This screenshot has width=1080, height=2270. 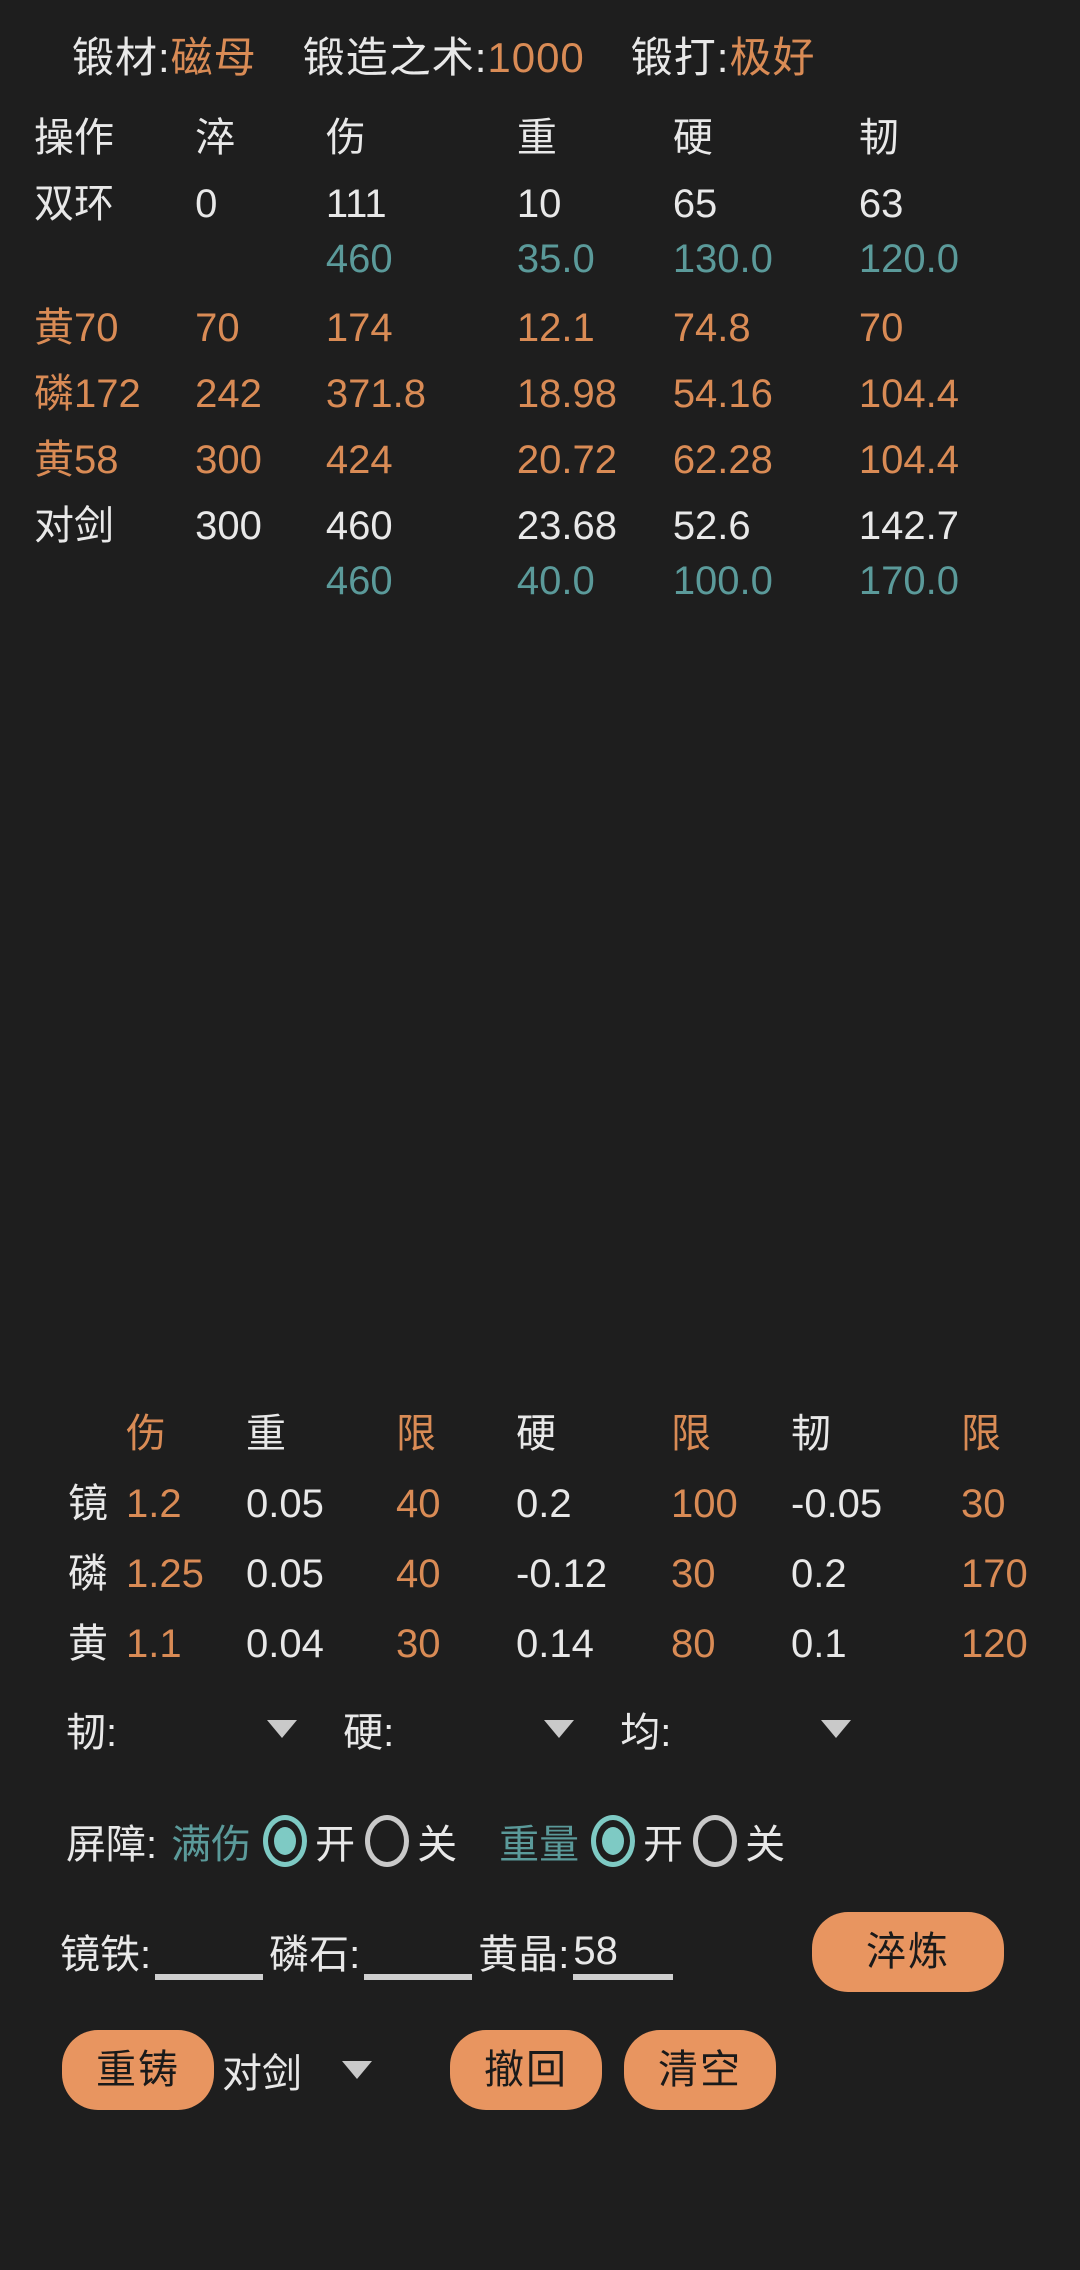 I want to click on spec-column-header-toughness: 韧, so click(x=811, y=1434).